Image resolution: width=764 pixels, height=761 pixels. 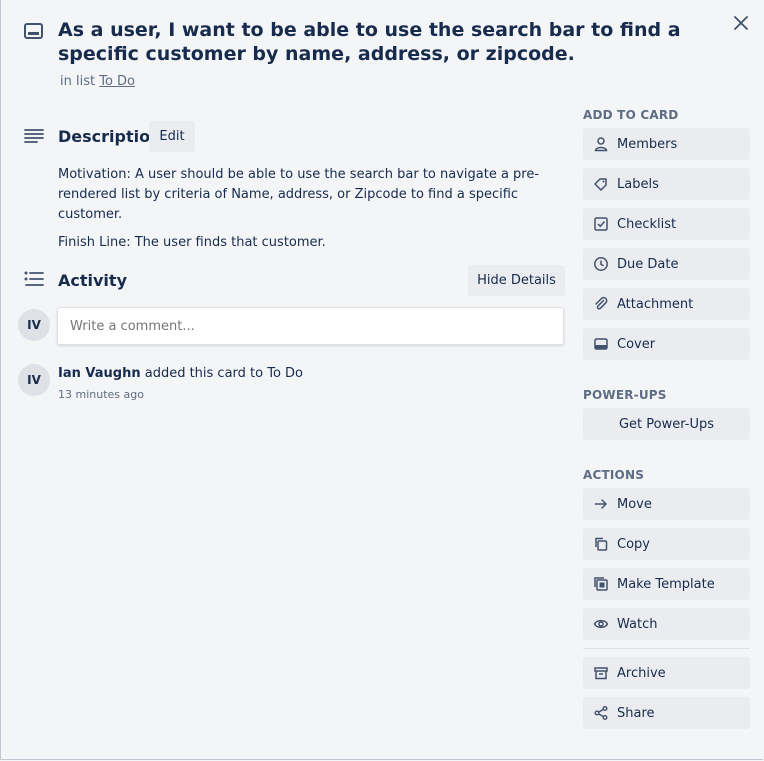 What do you see at coordinates (638, 184) in the screenshot?
I see `labels-label: Labels` at bounding box center [638, 184].